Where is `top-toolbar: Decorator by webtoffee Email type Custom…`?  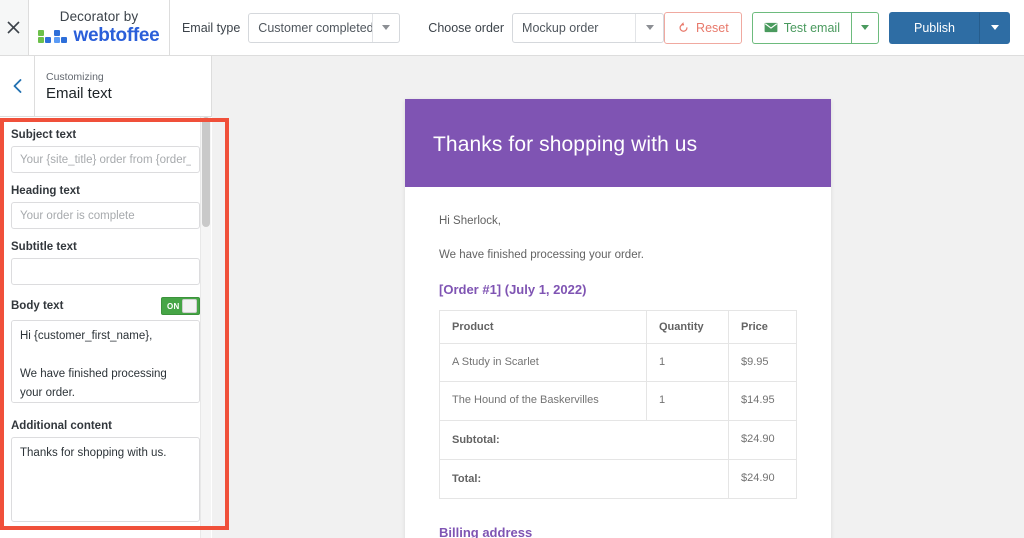
top-toolbar: Decorator by webtoffee Email type Custom… is located at coordinates (512, 28).